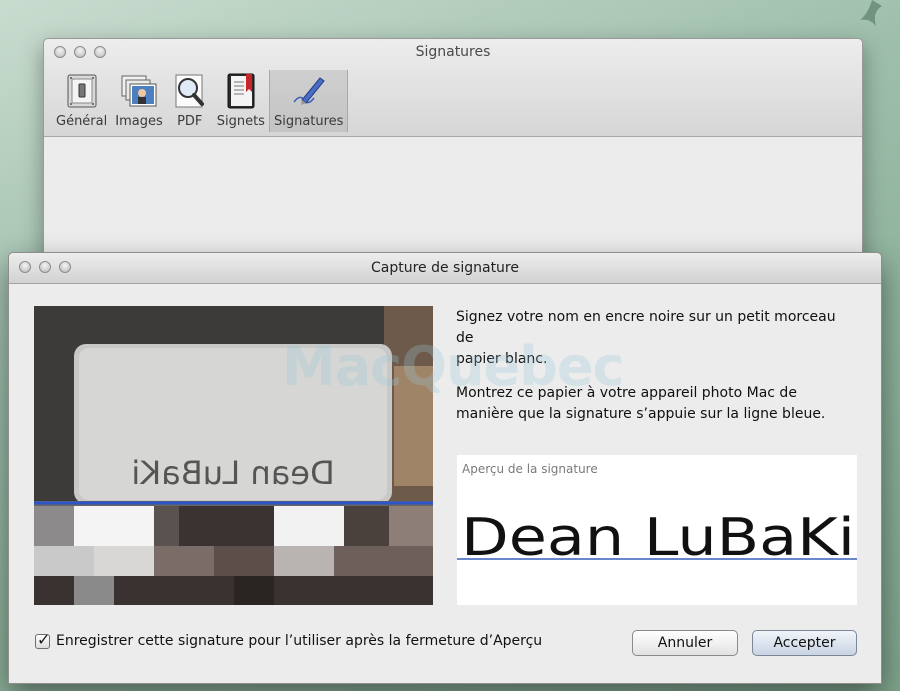 This screenshot has height=691, width=900. I want to click on toolbar-item-label: PDF, so click(190, 121).